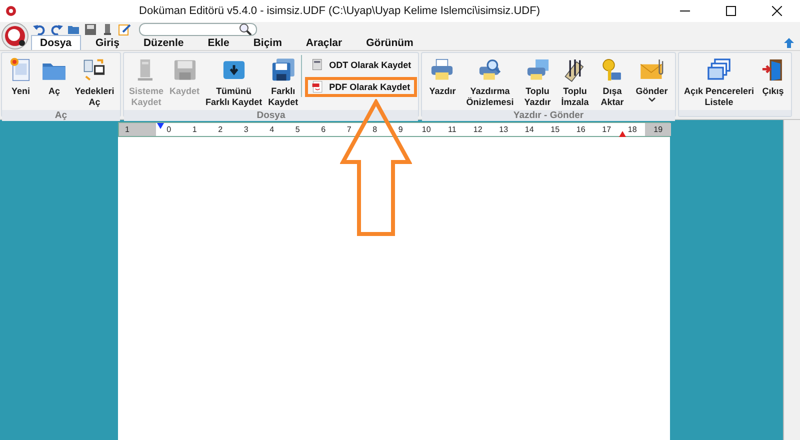  What do you see at coordinates (789, 43) in the screenshot?
I see `arrow-up-icon` at bounding box center [789, 43].